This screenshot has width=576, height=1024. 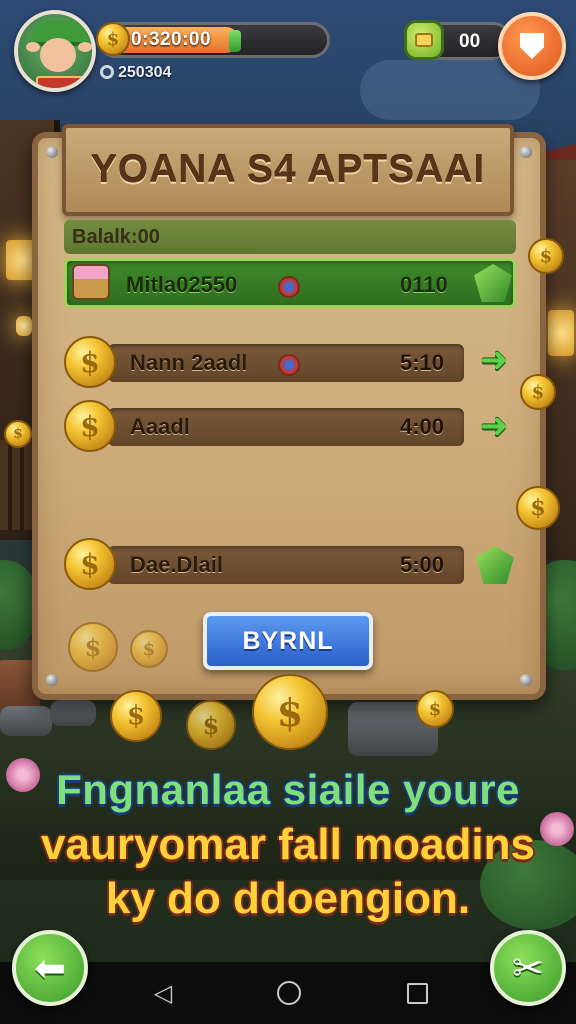 I want to click on reward-row: Mitla02550 0110, so click(x=290, y=283).